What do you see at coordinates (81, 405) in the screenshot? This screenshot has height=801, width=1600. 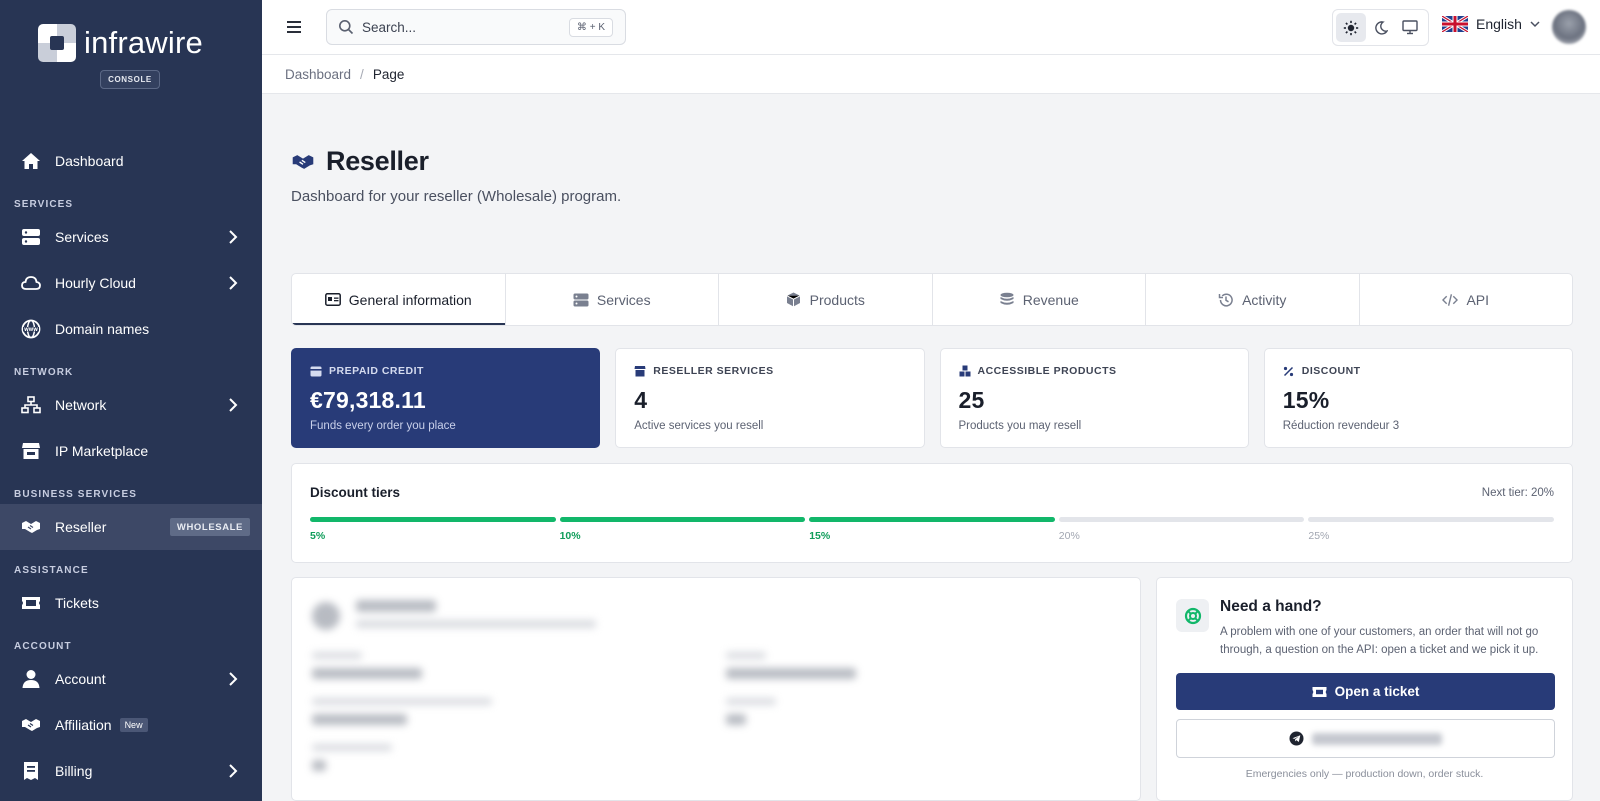 I see `sidebar-item-label: Network` at bounding box center [81, 405].